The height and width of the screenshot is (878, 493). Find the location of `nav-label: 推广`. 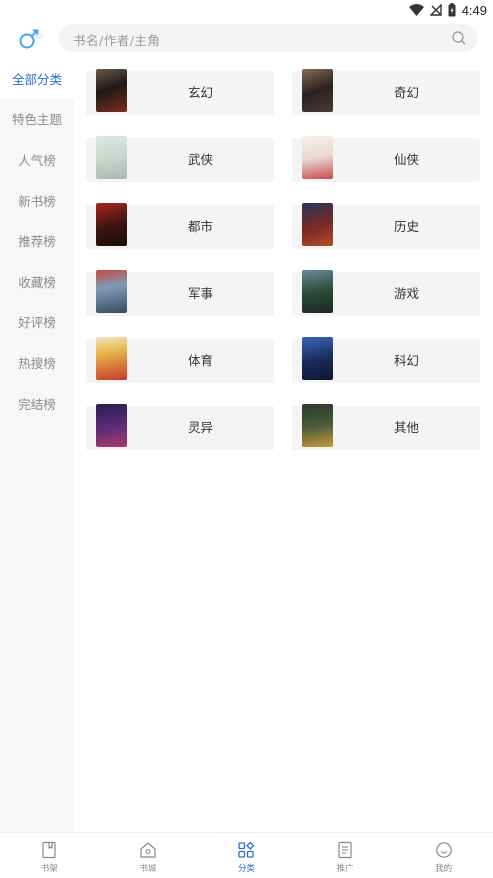

nav-label: 推广 is located at coordinates (345, 869).